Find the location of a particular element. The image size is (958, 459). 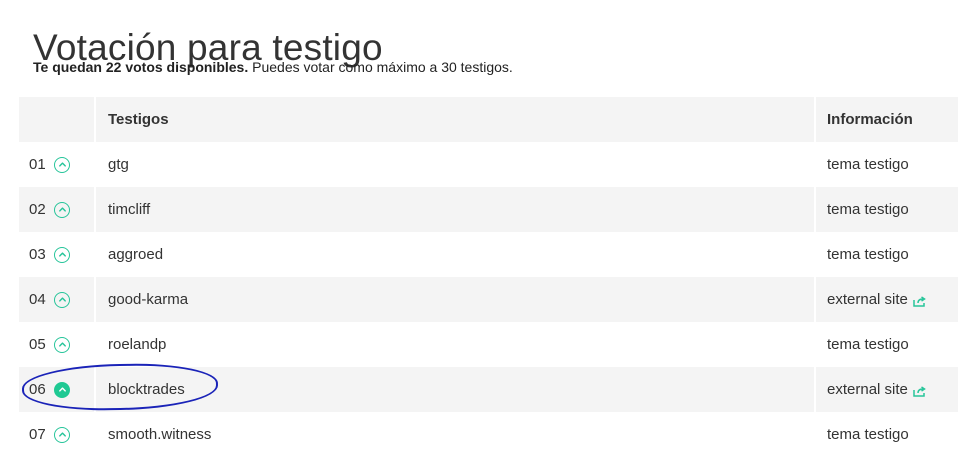

rank-cell: 03 is located at coordinates (56, 254).